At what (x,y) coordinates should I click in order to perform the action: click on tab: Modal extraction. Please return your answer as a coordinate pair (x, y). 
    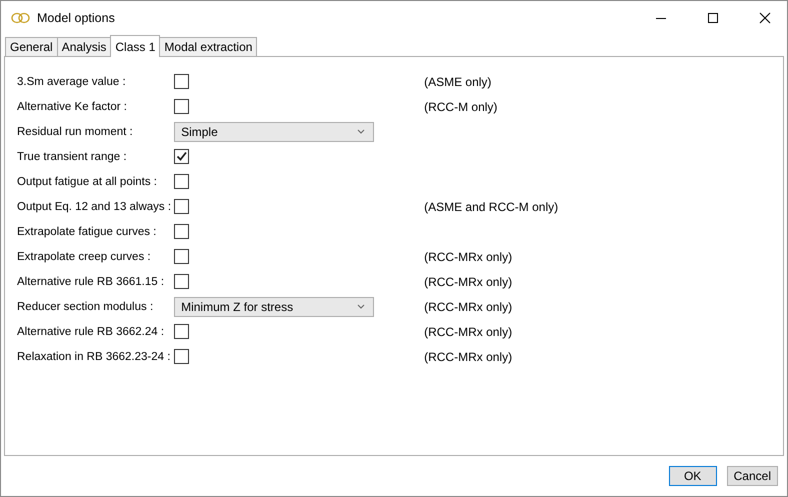
    Looking at the image, I should click on (208, 46).